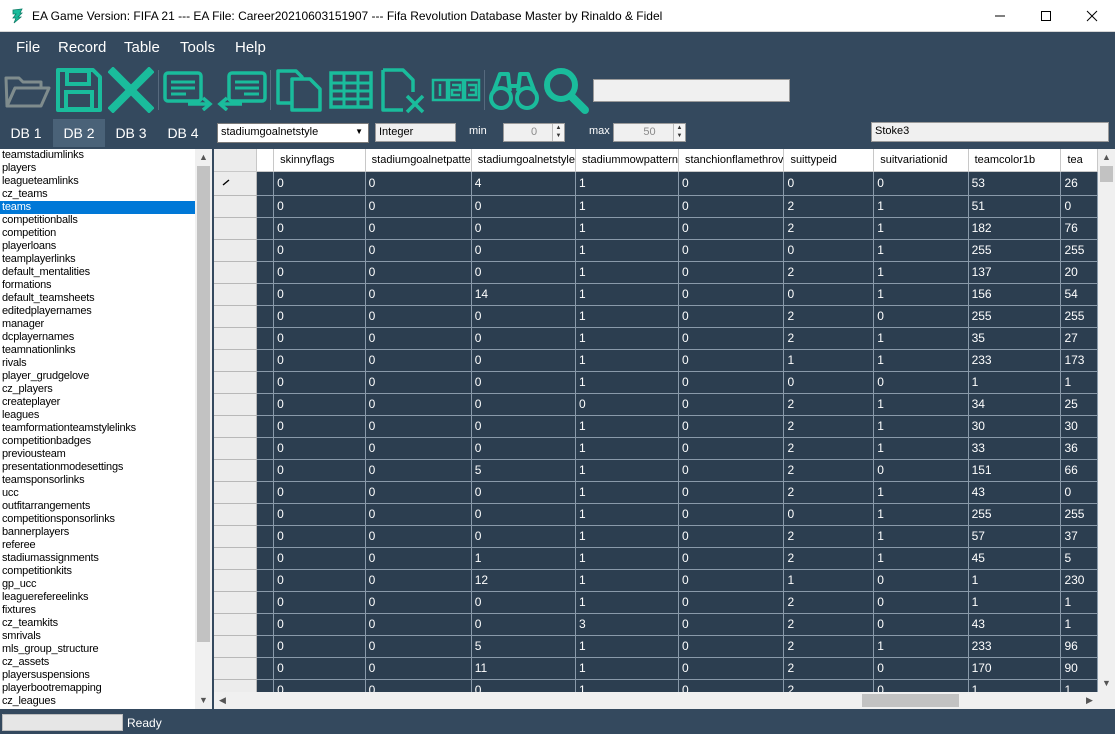 The width and height of the screenshot is (1115, 734). Describe the element at coordinates (97, 350) in the screenshot. I see `table-list-item: teamnationlinks` at that location.